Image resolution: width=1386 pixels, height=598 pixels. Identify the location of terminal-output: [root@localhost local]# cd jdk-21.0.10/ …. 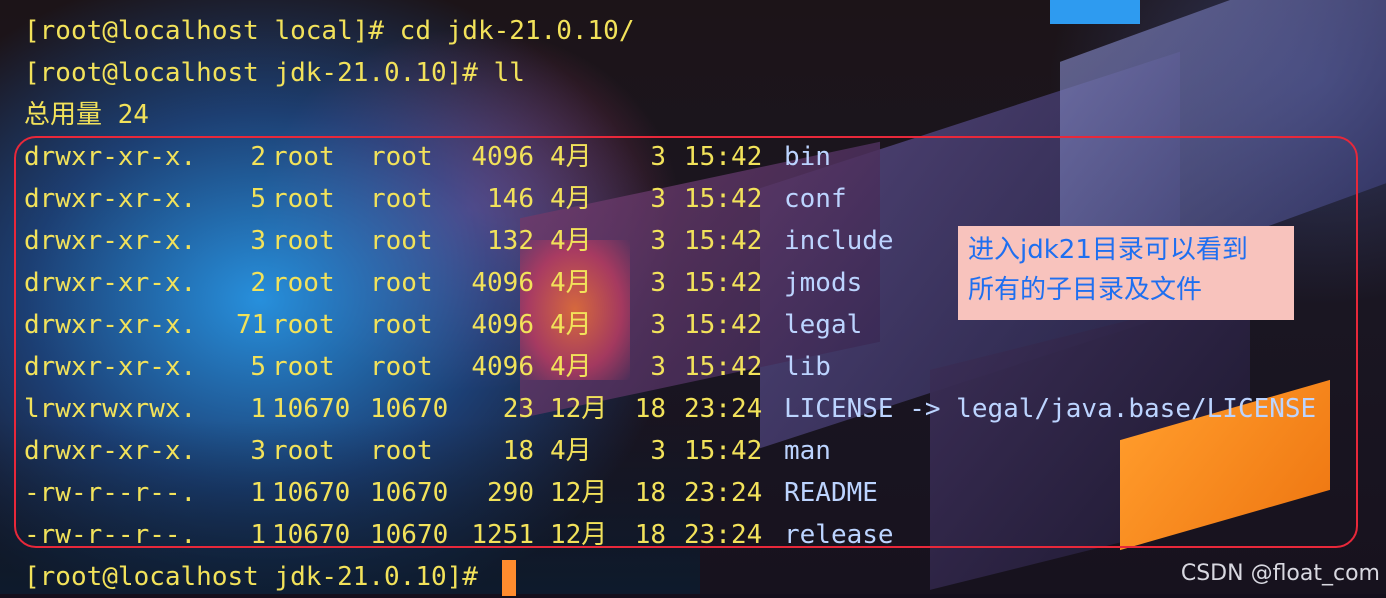
(329, 73).